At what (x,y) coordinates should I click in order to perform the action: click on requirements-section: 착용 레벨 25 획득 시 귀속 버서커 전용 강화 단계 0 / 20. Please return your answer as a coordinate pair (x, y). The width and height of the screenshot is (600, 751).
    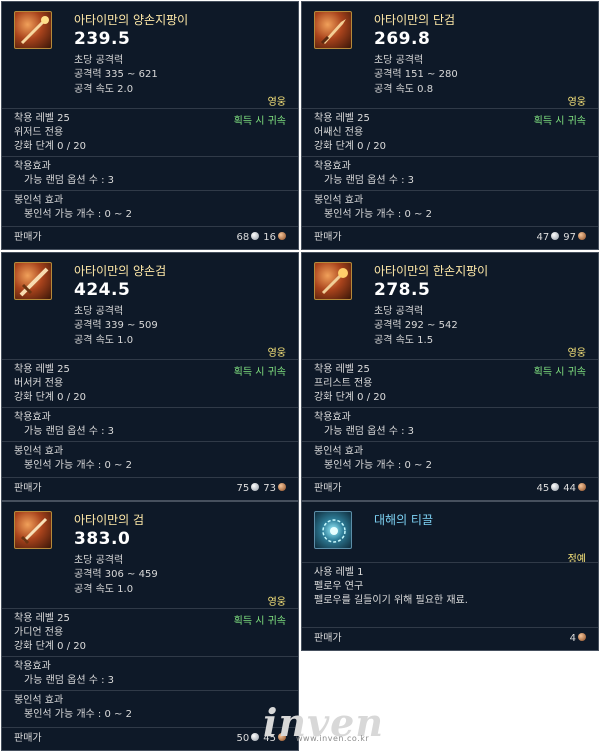
    Looking at the image, I should click on (150, 383).